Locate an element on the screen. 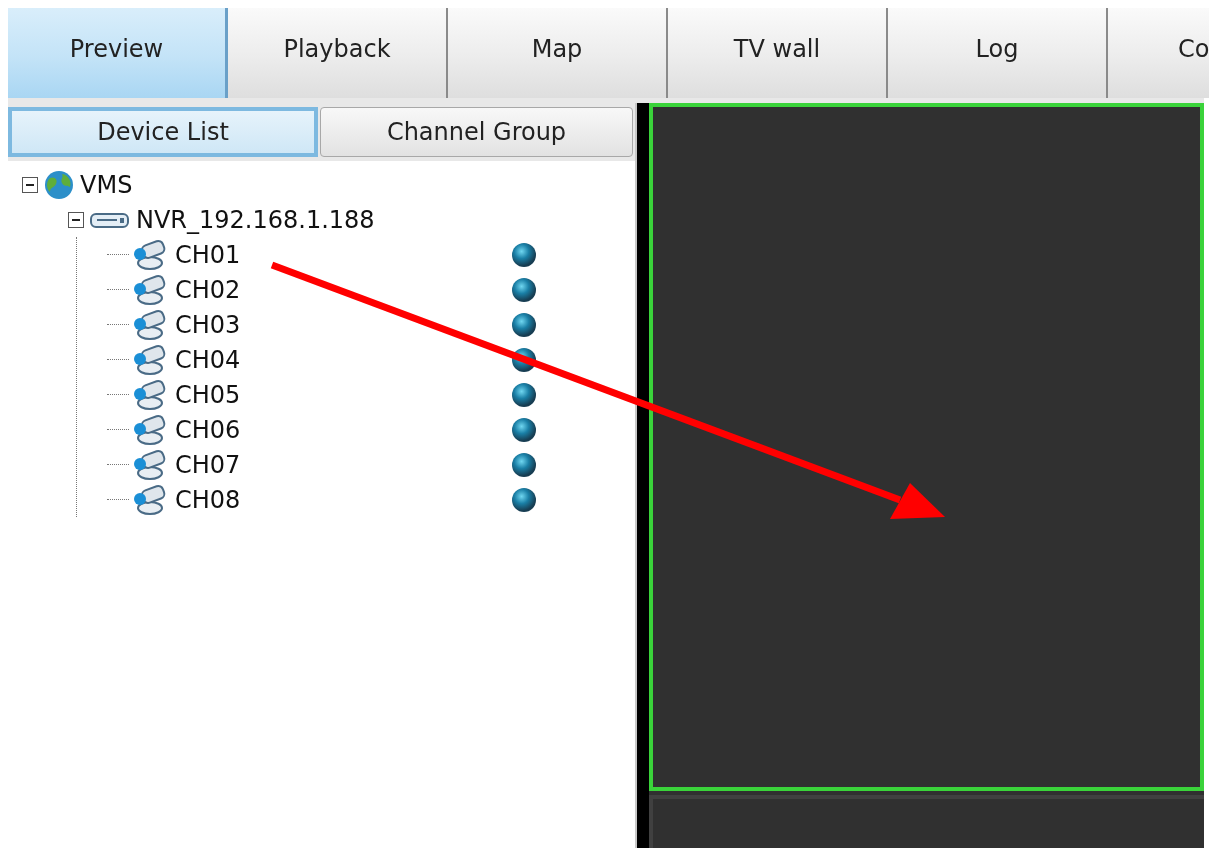  tab: Map is located at coordinates (558, 53).